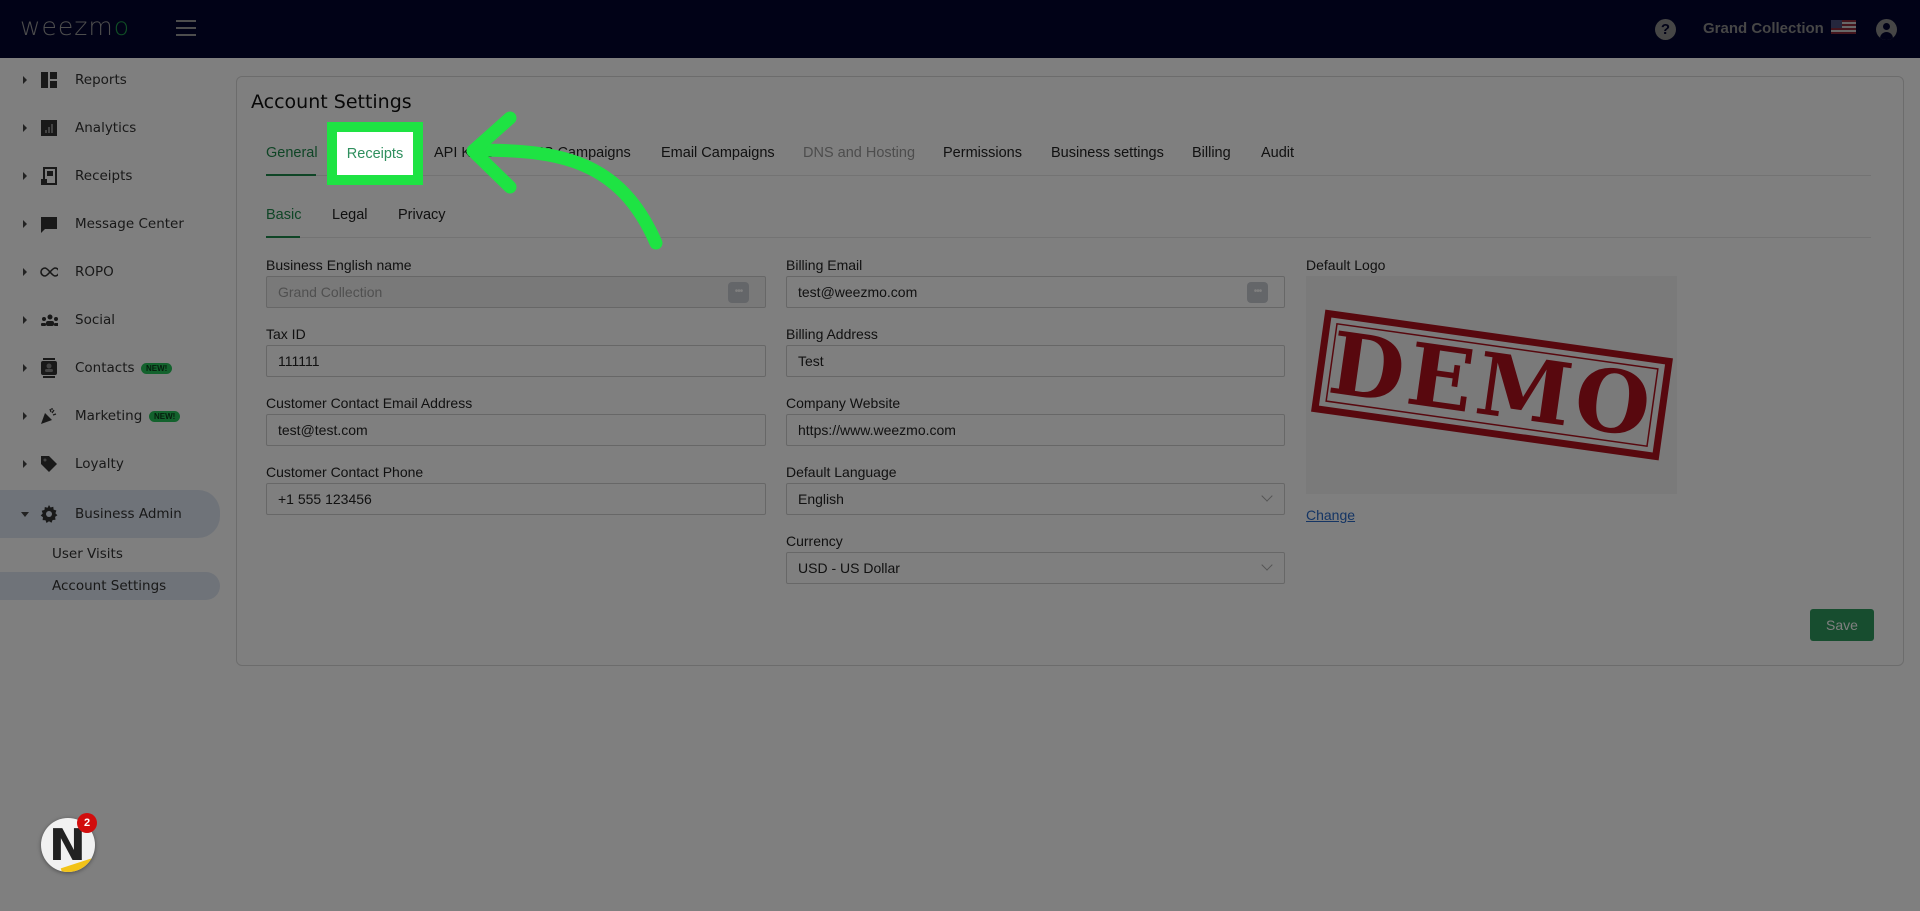 The width and height of the screenshot is (1920, 911). What do you see at coordinates (128, 514) in the screenshot?
I see `sidebar-item-label: Business Admin` at bounding box center [128, 514].